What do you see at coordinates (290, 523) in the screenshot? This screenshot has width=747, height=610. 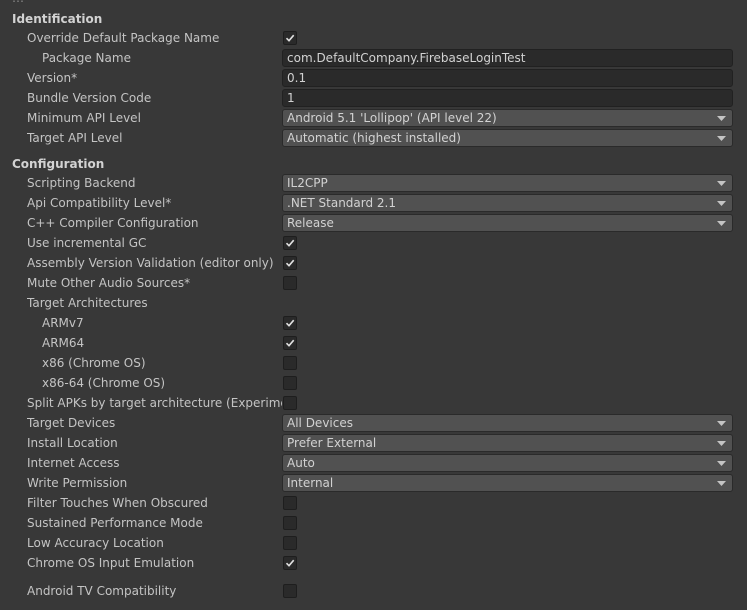 I see `sustained-performance-mode-checkbox` at bounding box center [290, 523].